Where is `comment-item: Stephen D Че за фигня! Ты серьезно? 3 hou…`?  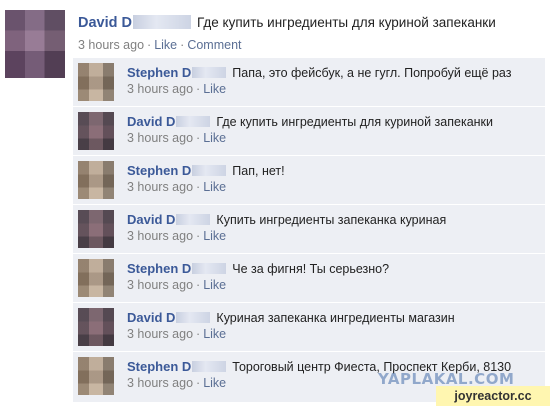 comment-item: Stephen D Че за фигня! Ты серьезно? 3 hou… is located at coordinates (309, 276).